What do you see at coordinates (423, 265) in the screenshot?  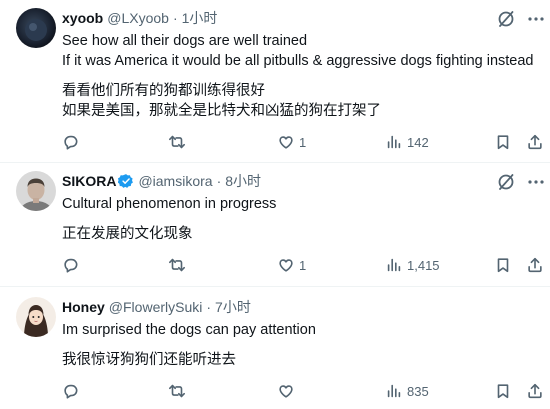 I see `views-count: 1,415` at bounding box center [423, 265].